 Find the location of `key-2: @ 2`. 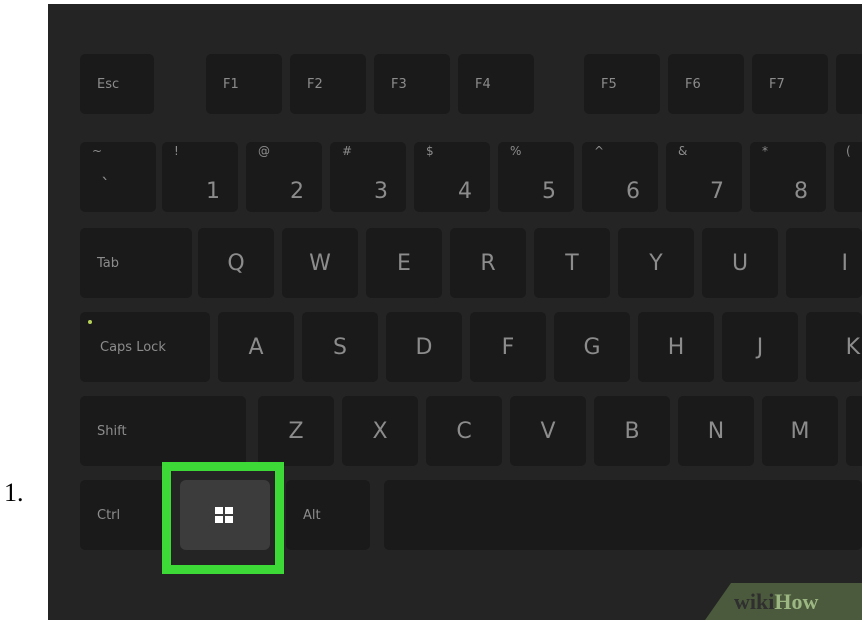

key-2: @ 2 is located at coordinates (284, 177).